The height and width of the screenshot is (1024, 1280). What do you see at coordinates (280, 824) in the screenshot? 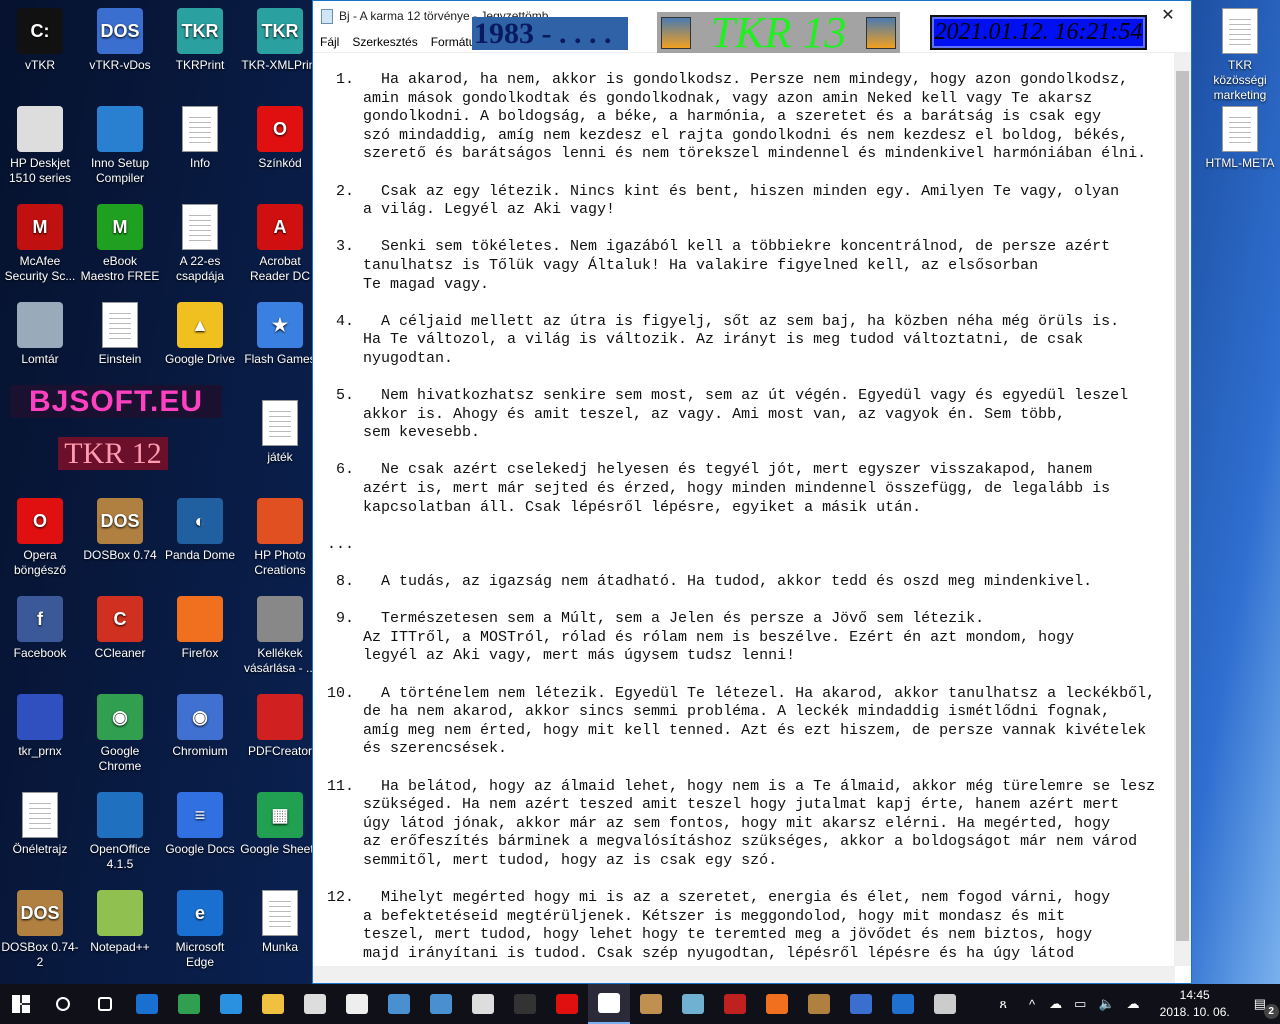
I see `desktop-icon: ▦ Google Sheets` at bounding box center [280, 824].